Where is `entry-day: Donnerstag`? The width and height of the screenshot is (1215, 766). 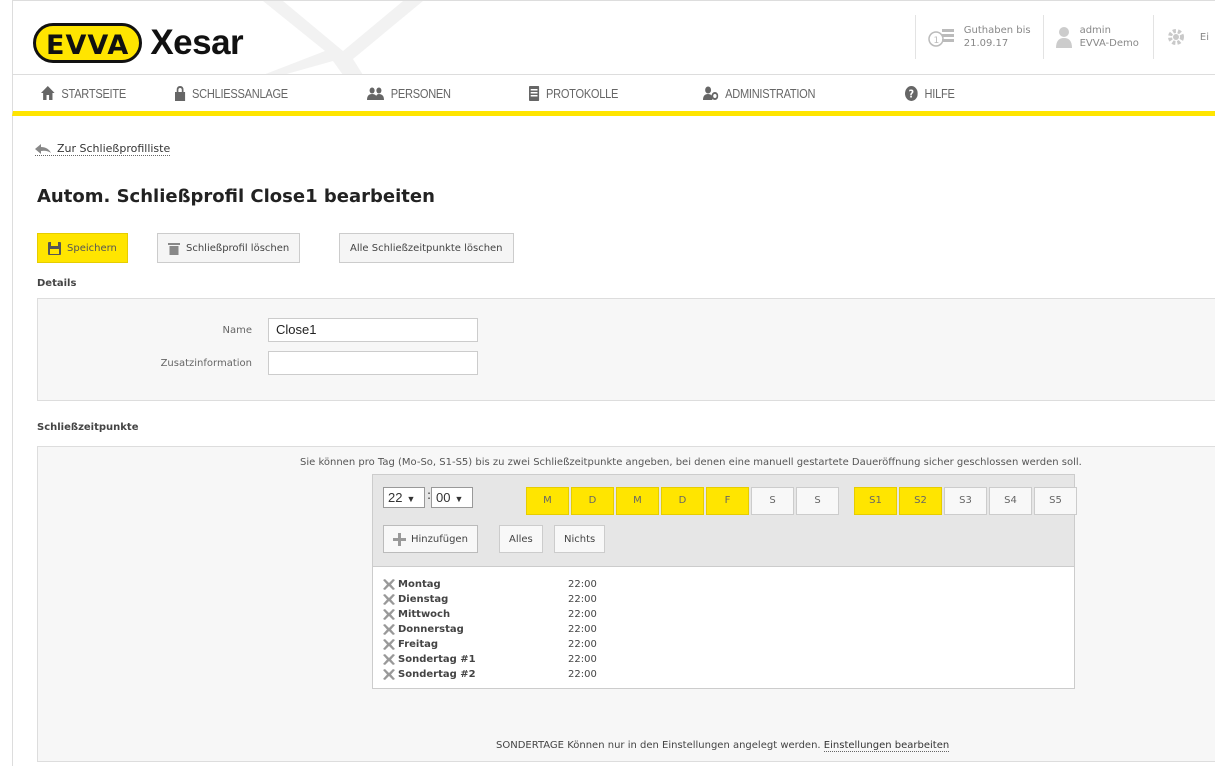 entry-day: Donnerstag is located at coordinates (431, 629).